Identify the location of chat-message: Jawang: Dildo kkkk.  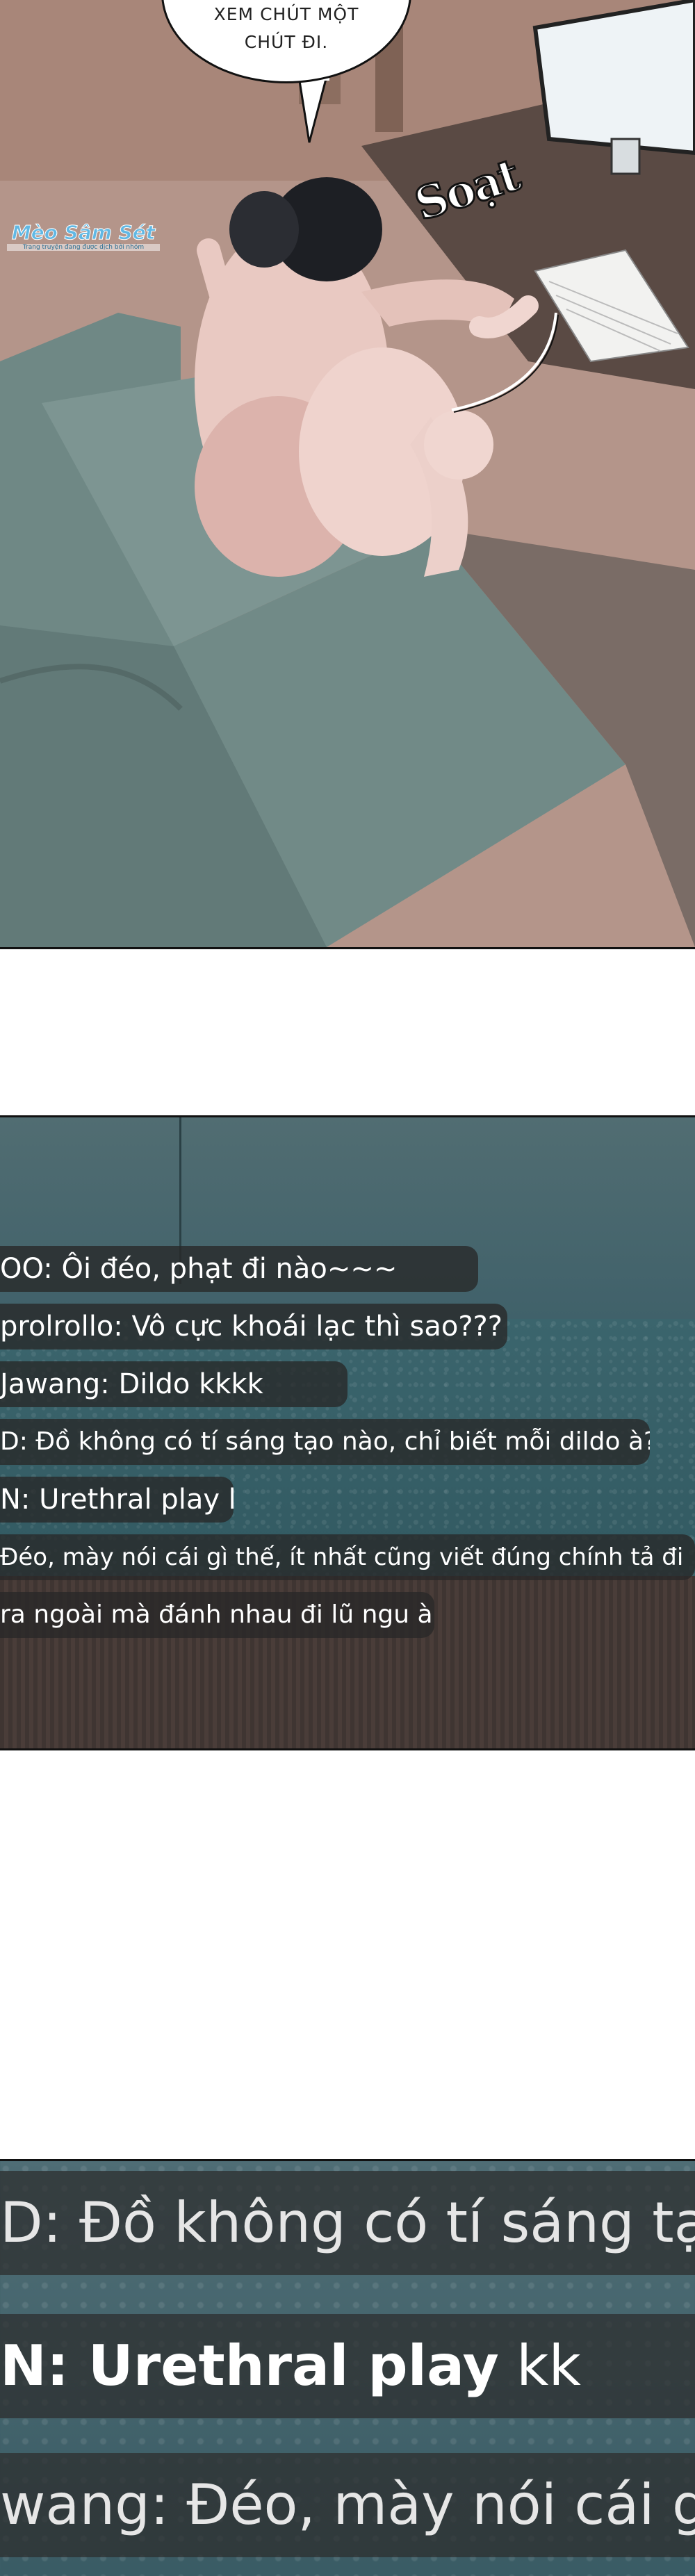
(174, 1384).